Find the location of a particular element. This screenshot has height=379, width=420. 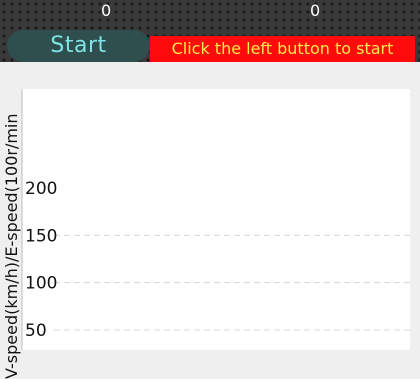

y-axis-label: V-speed(km/h)/E-speed(100r/min is located at coordinates (11, 246).